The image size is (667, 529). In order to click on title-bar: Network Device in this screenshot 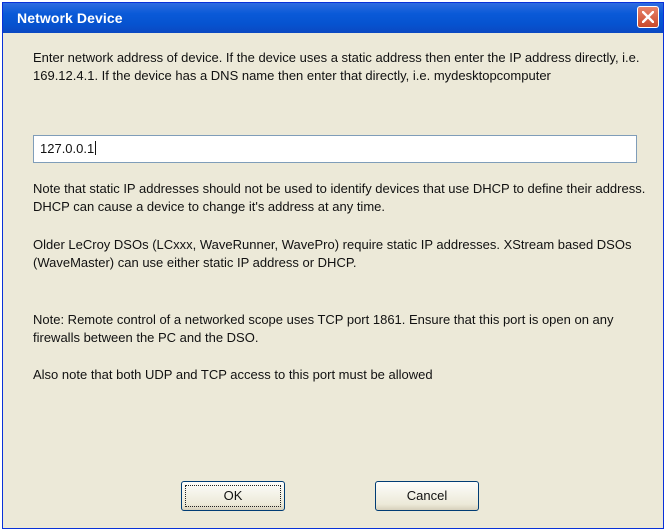, I will do `click(333, 18)`.